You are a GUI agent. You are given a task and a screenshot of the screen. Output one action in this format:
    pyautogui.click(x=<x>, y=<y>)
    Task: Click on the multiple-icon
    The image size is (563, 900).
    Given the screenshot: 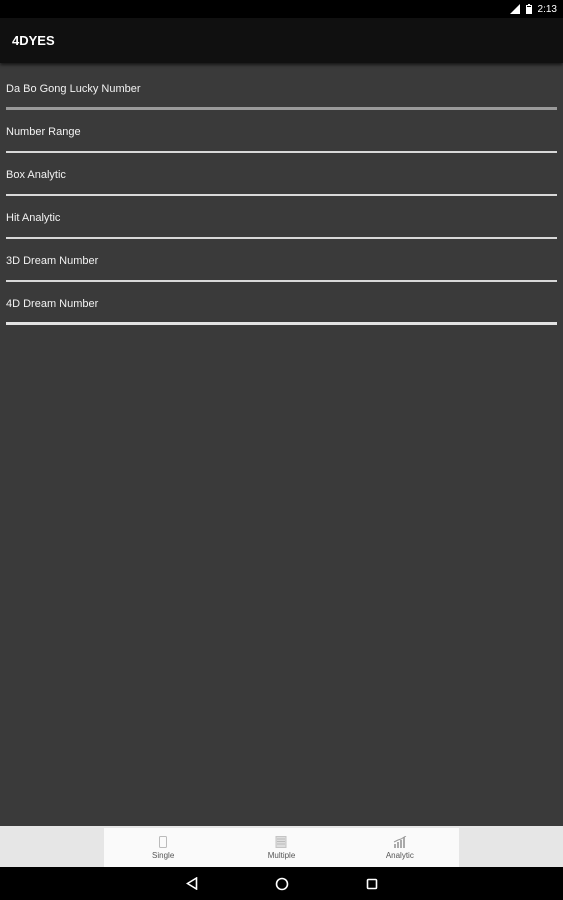 What is the action you would take?
    pyautogui.click(x=281, y=841)
    